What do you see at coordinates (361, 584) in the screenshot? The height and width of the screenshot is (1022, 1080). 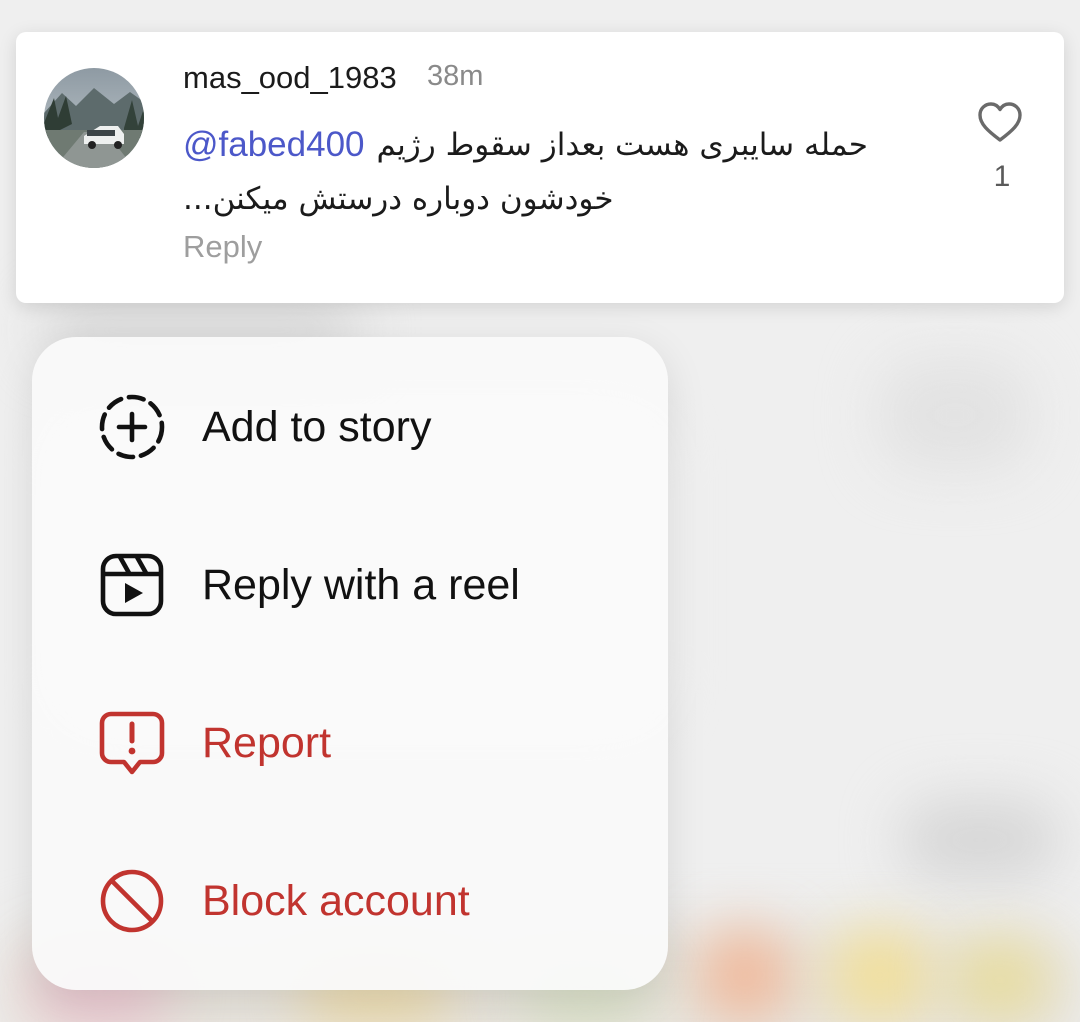 I see `menu-item-label: Reply with a reel` at bounding box center [361, 584].